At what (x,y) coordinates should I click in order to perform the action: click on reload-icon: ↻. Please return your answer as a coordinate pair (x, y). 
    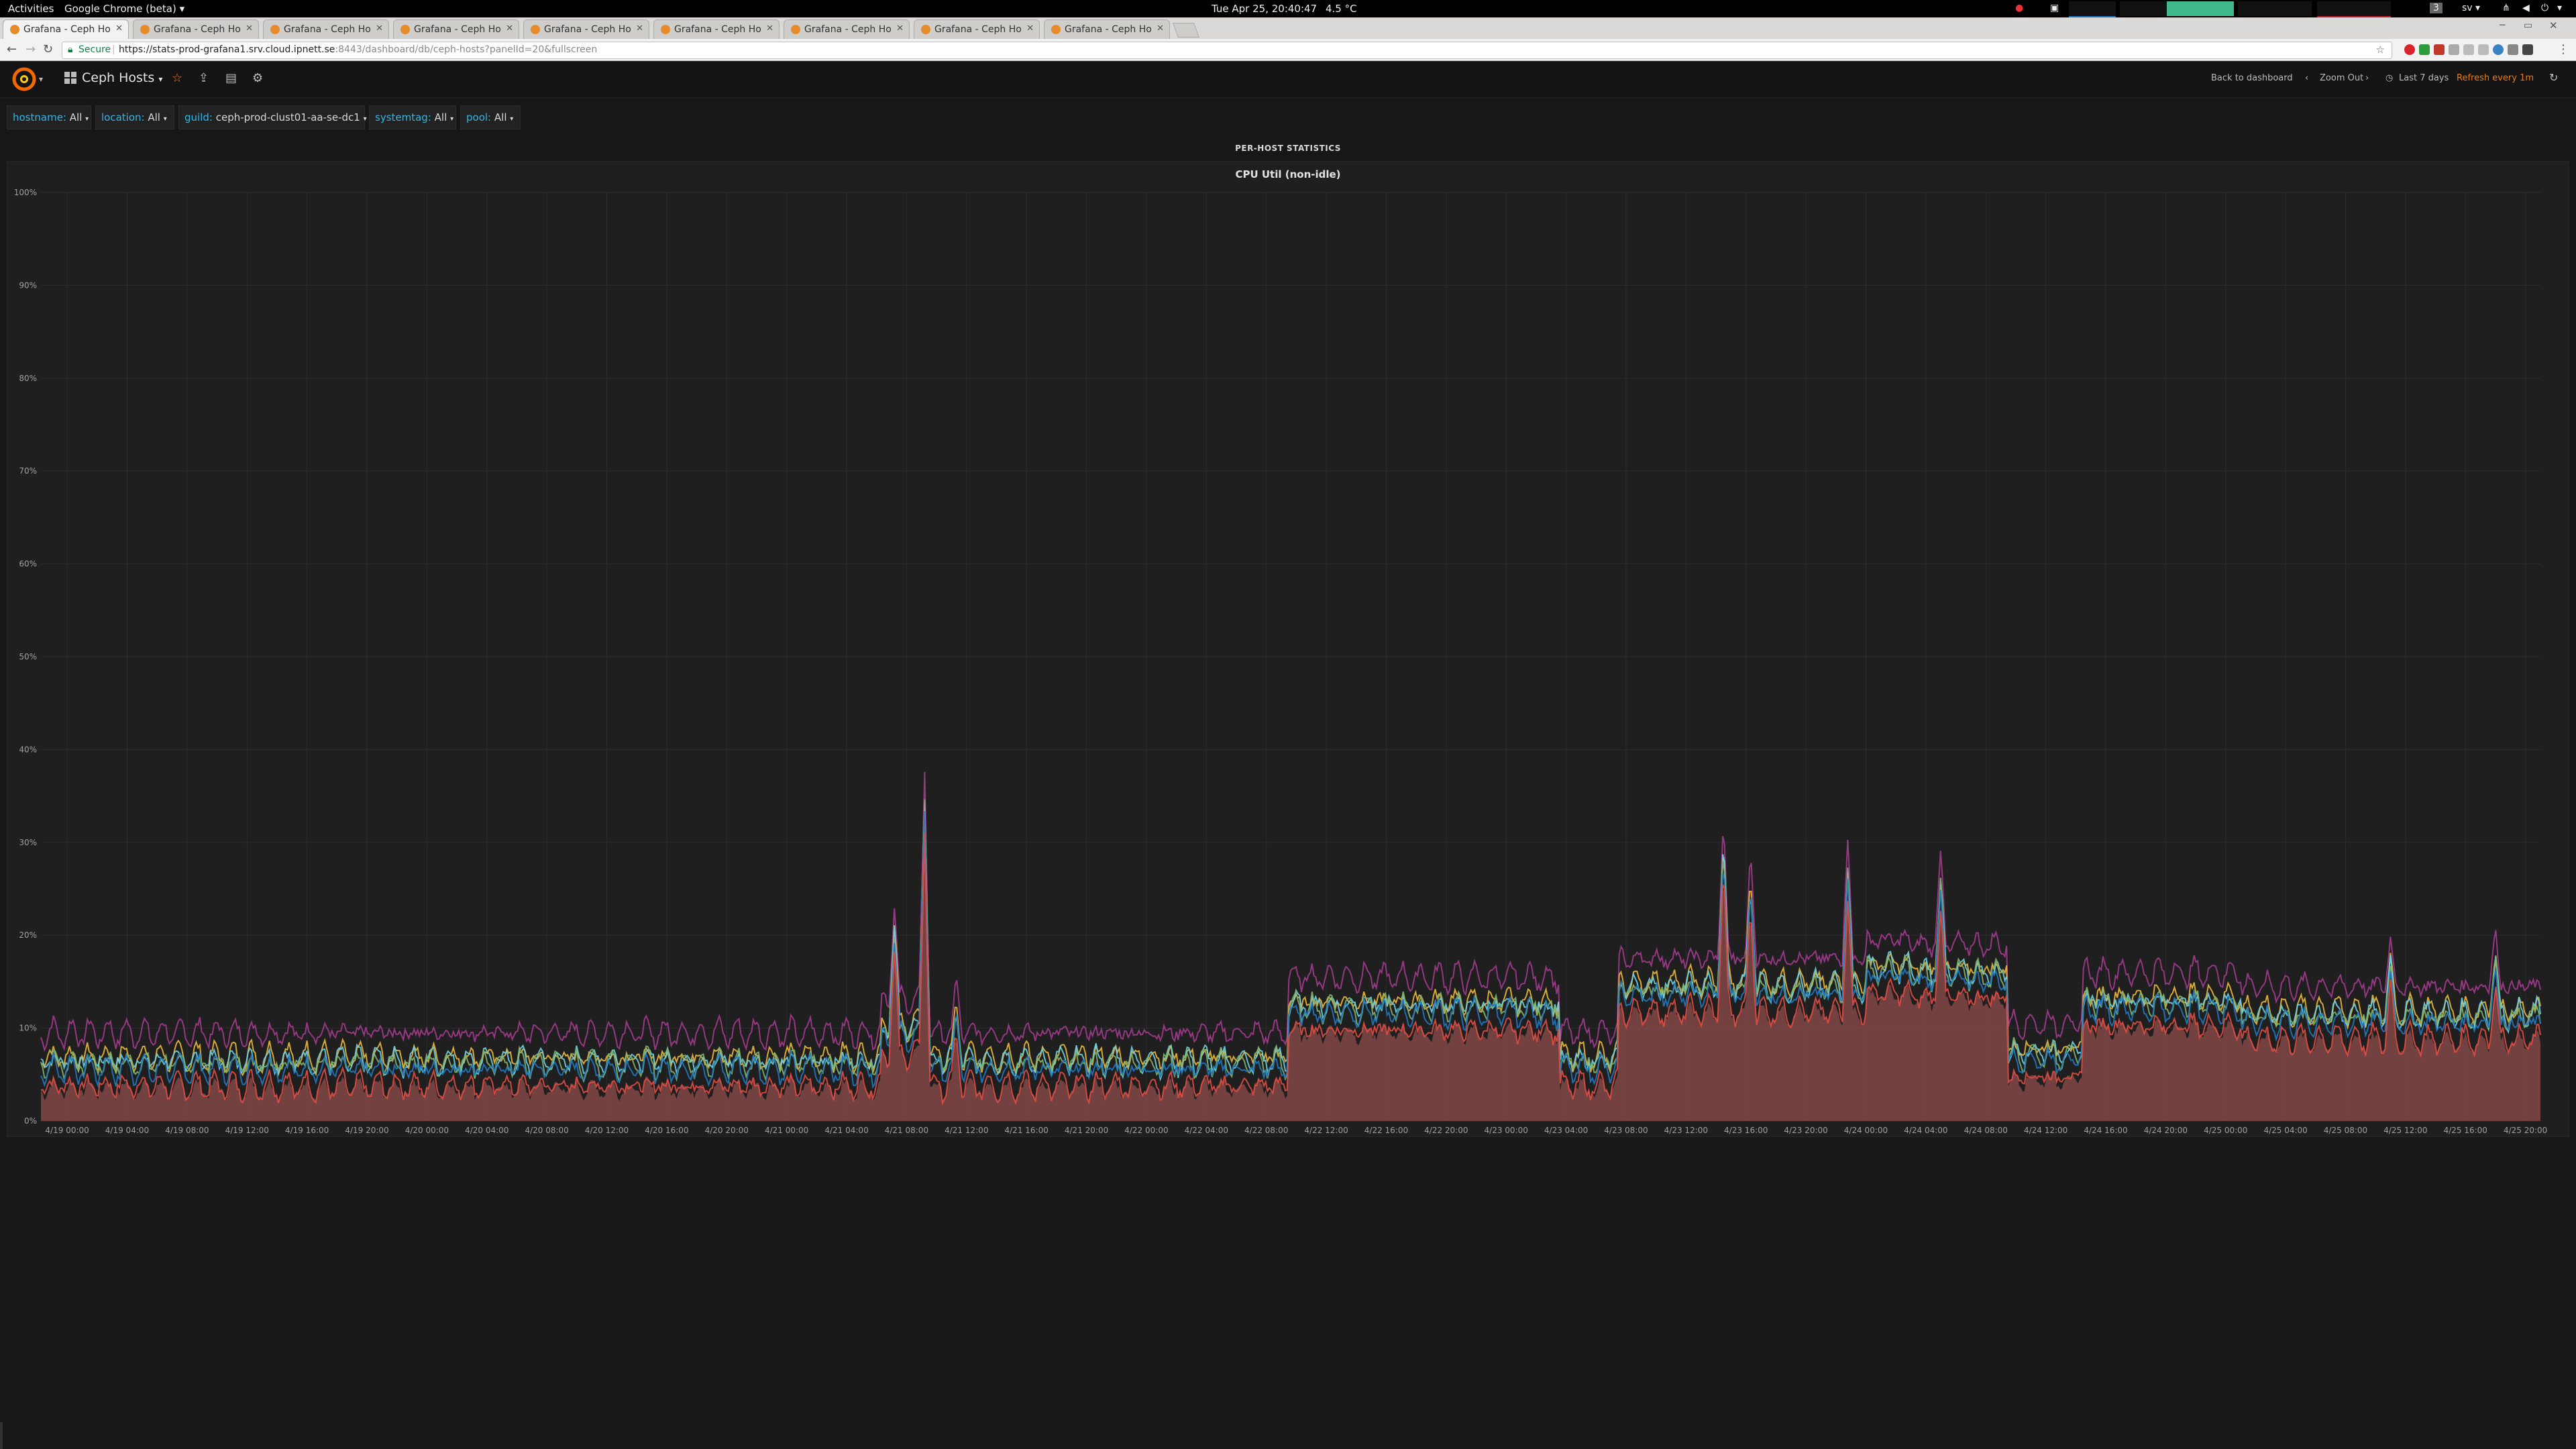
    Looking at the image, I should click on (48, 49).